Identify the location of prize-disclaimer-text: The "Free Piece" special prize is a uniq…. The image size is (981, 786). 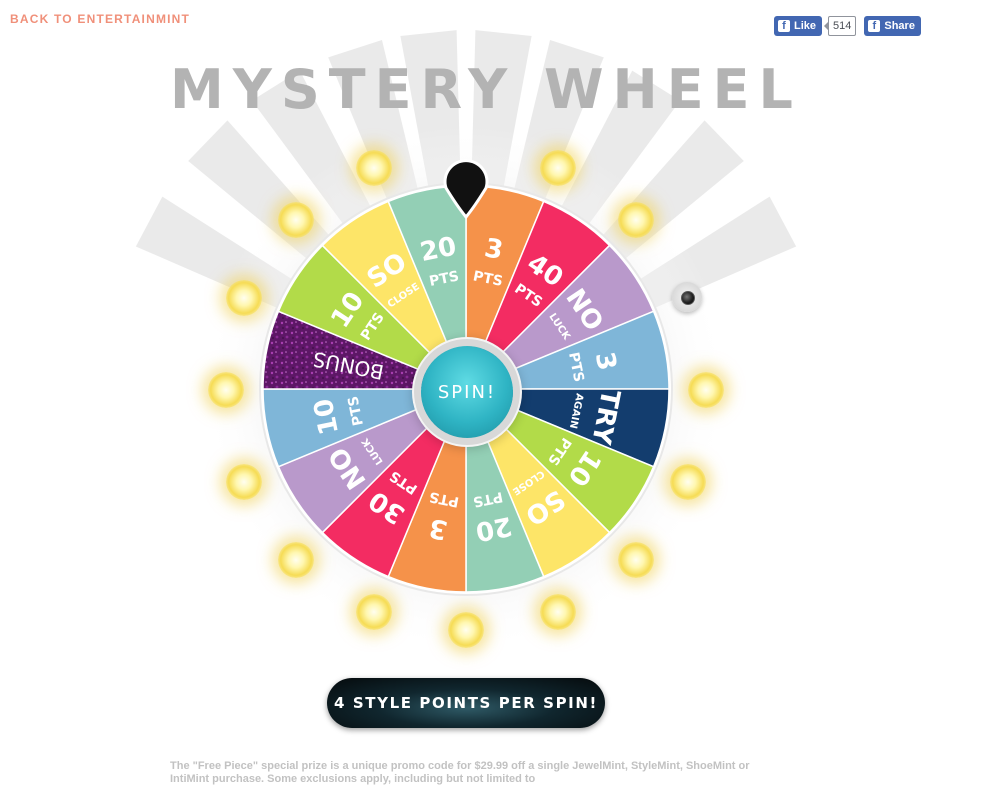
(460, 772).